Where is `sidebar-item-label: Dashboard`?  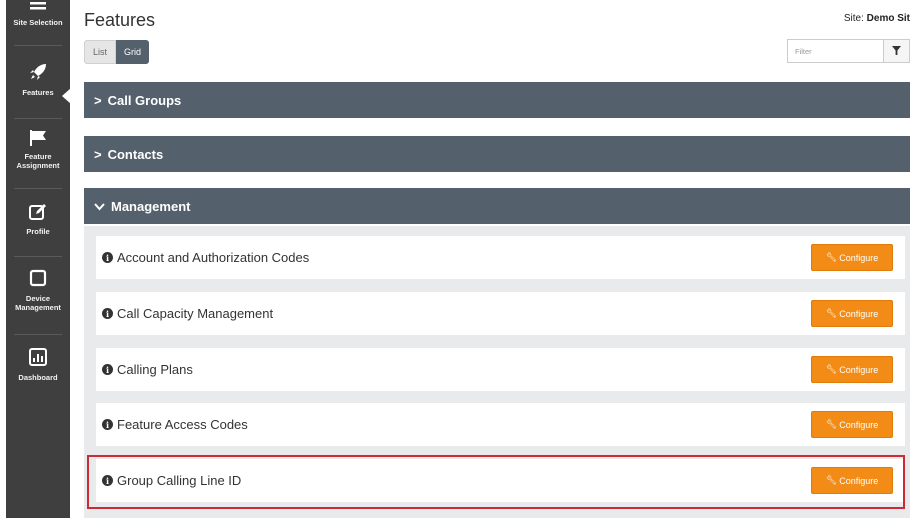 sidebar-item-label: Dashboard is located at coordinates (38, 377).